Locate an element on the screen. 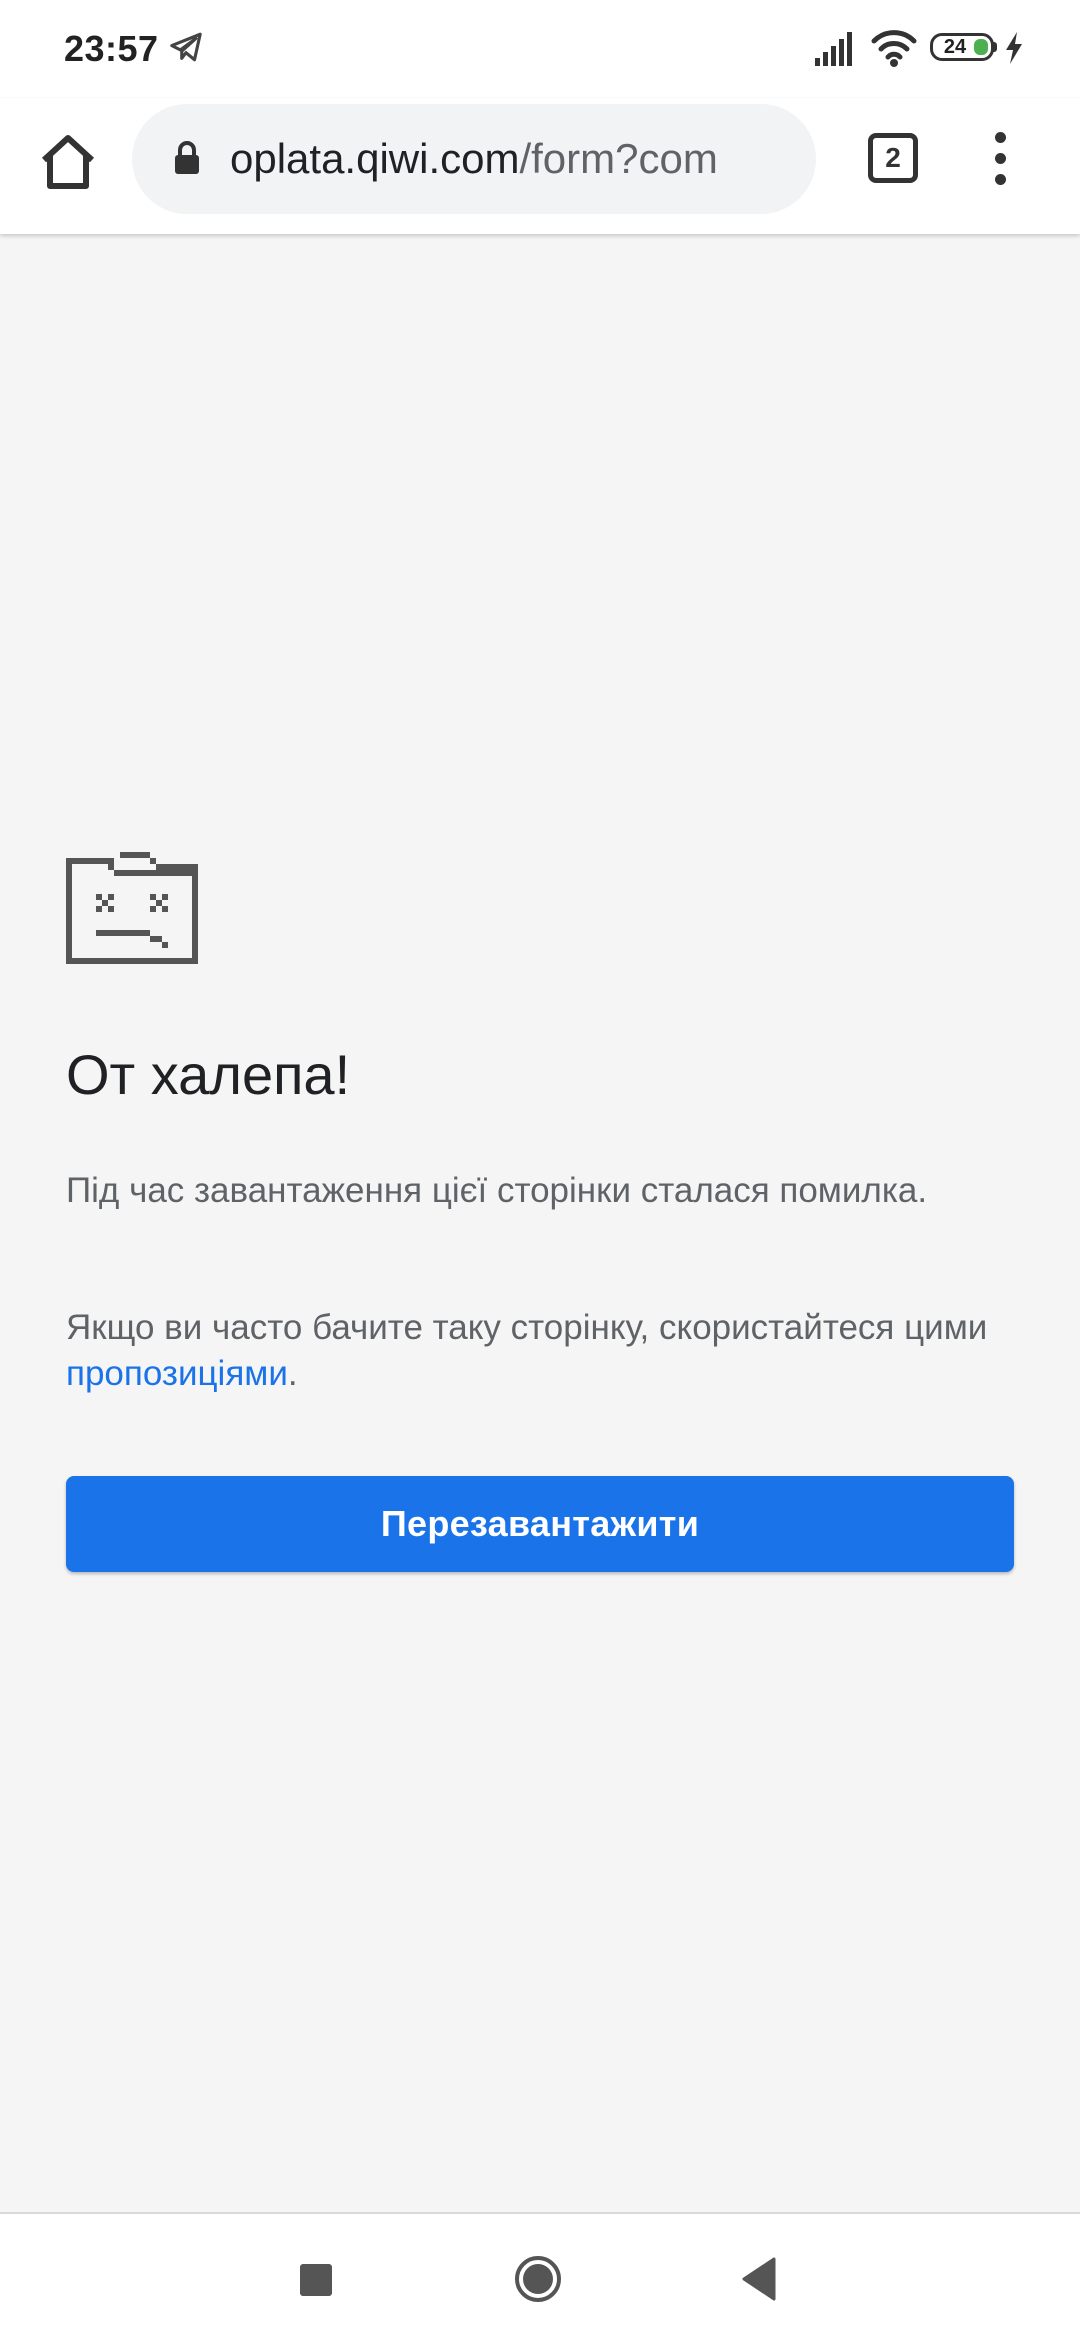 The width and height of the screenshot is (1080, 2342). battery-tip is located at coordinates (995, 47).